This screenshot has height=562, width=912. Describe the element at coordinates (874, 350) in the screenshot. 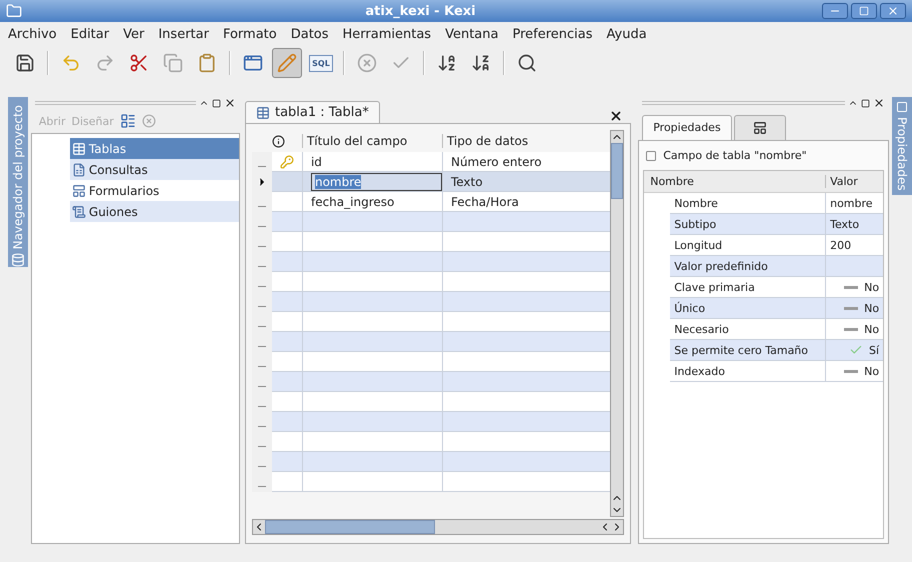

I see `property-value: Sí` at that location.